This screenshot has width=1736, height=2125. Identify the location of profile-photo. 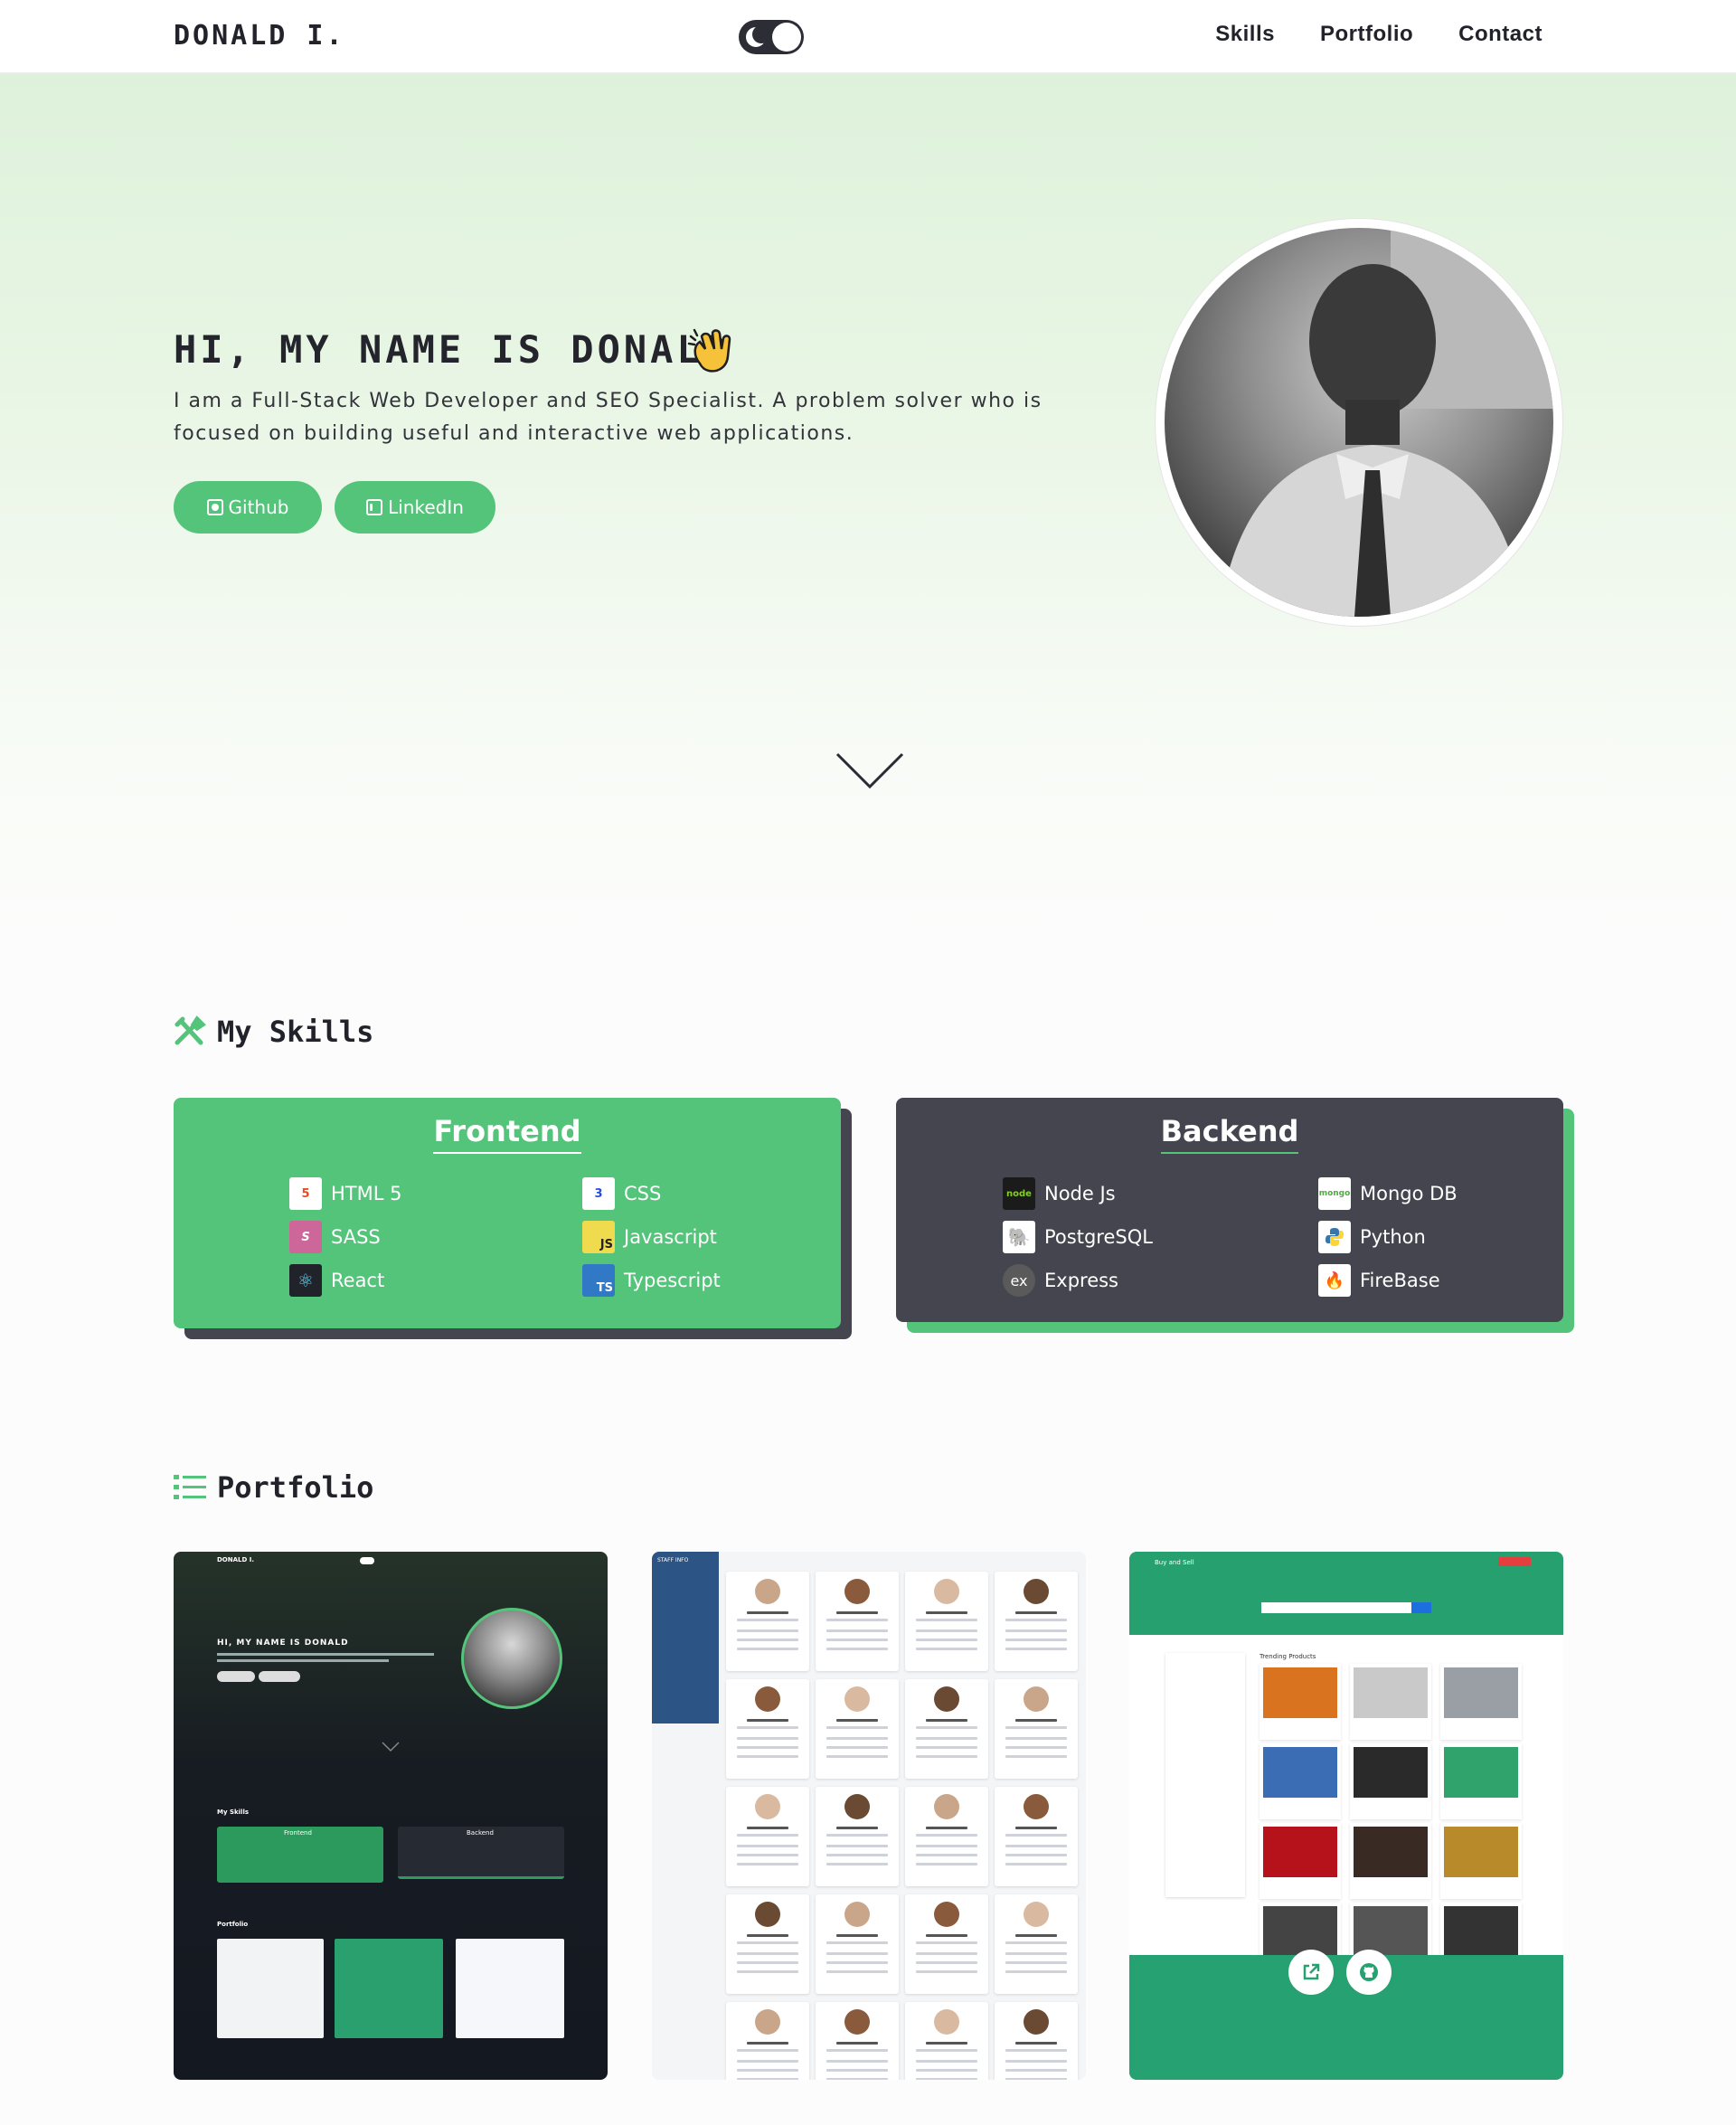
(1359, 422).